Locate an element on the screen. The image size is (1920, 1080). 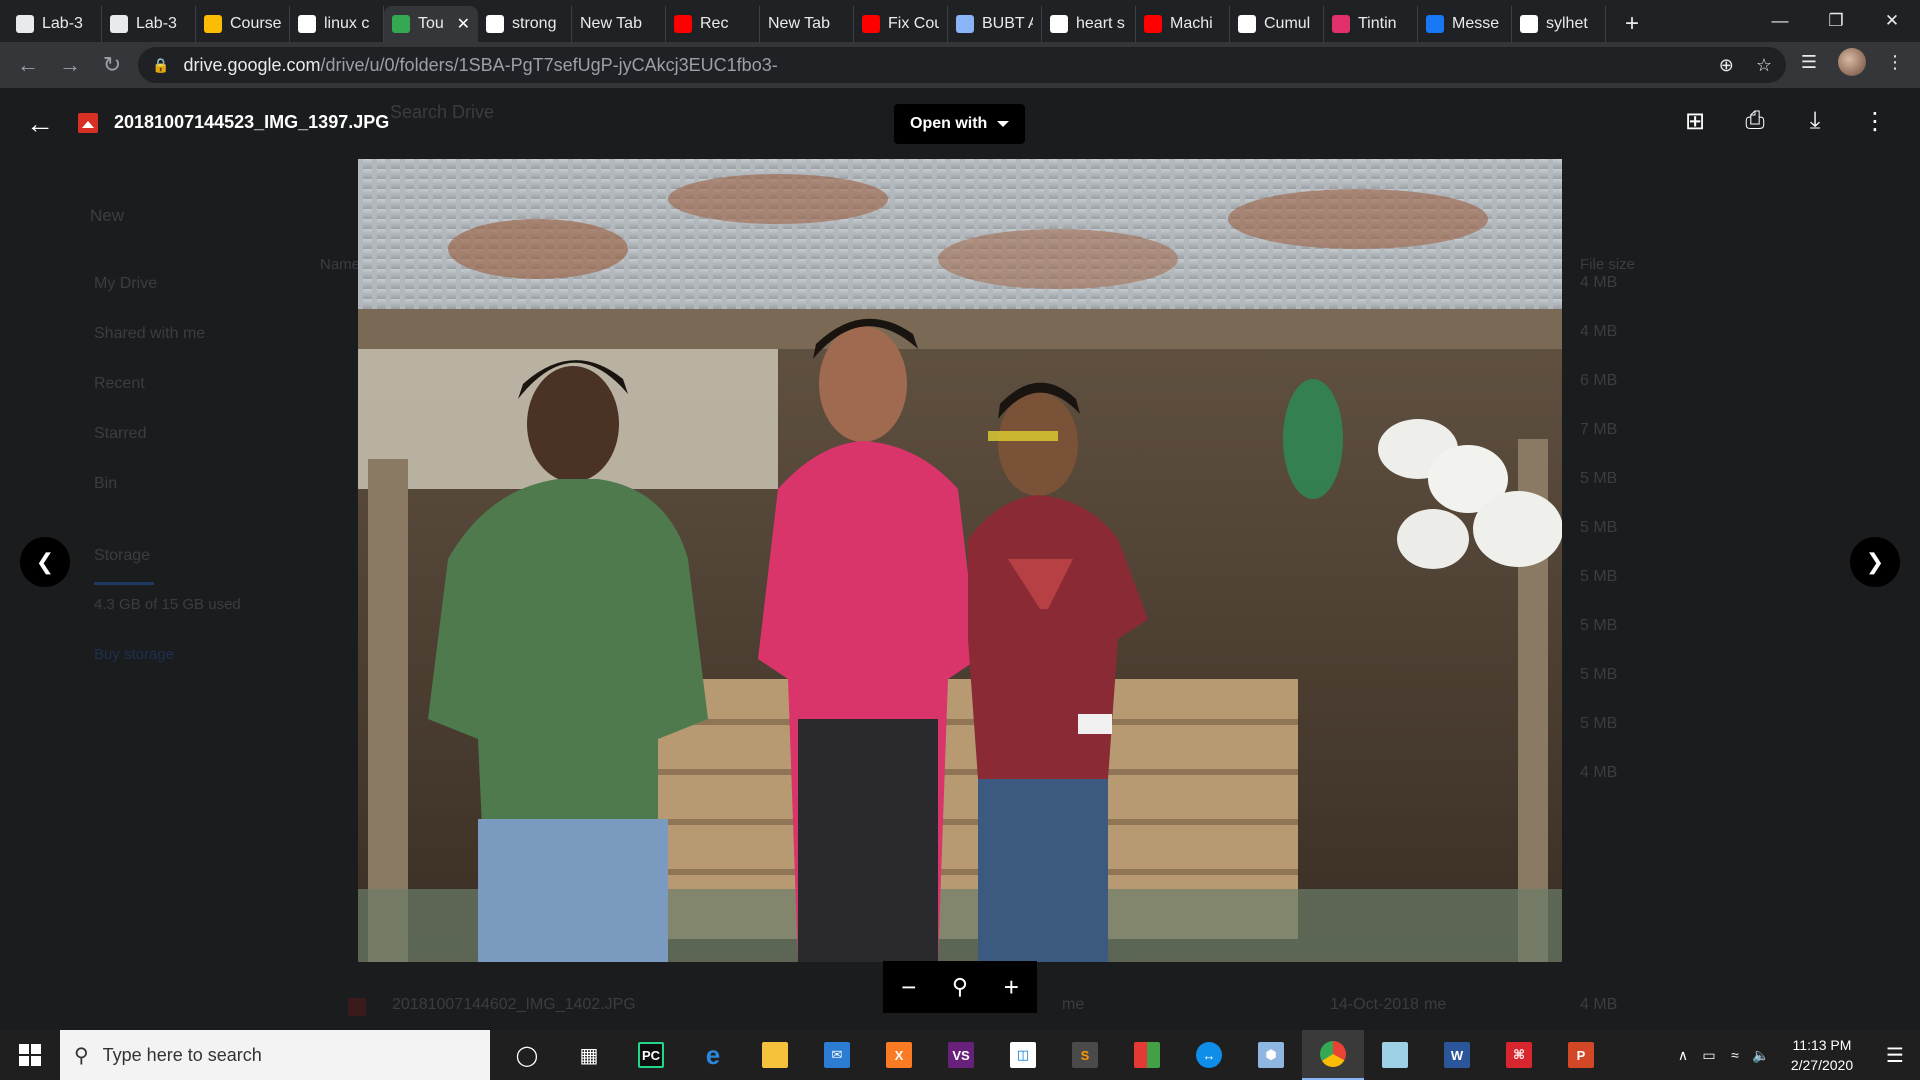
browser-tab: Course is located at coordinates (243, 24).